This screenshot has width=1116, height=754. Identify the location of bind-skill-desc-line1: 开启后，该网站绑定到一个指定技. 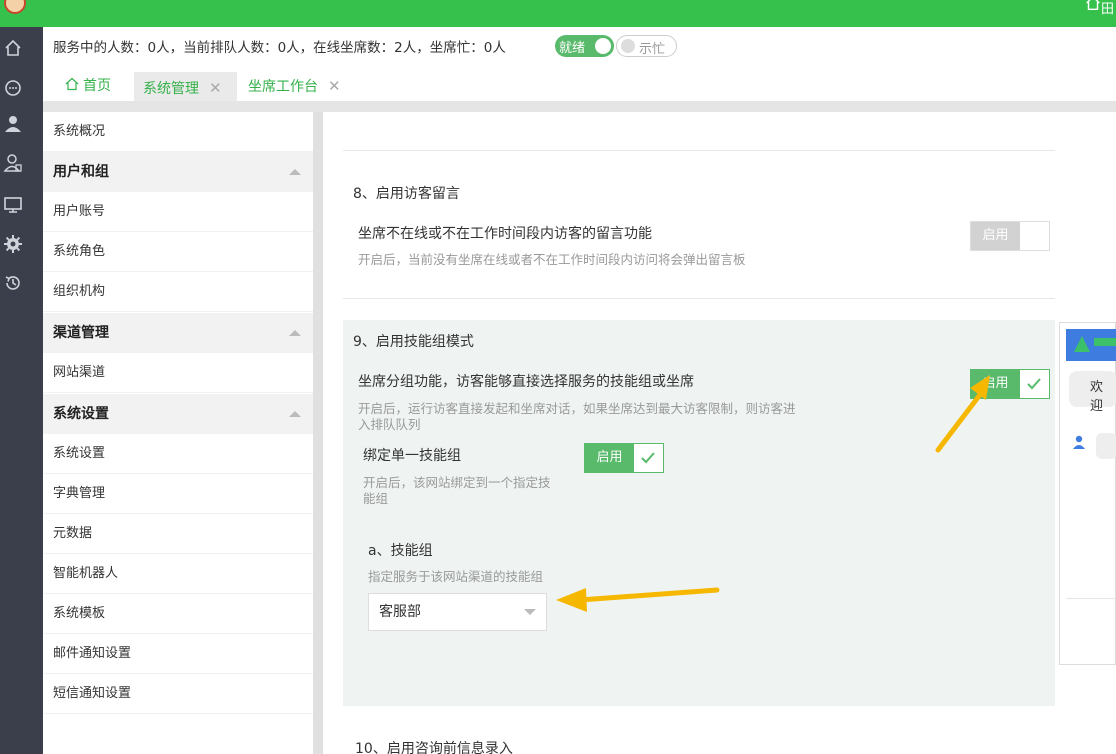
(457, 482).